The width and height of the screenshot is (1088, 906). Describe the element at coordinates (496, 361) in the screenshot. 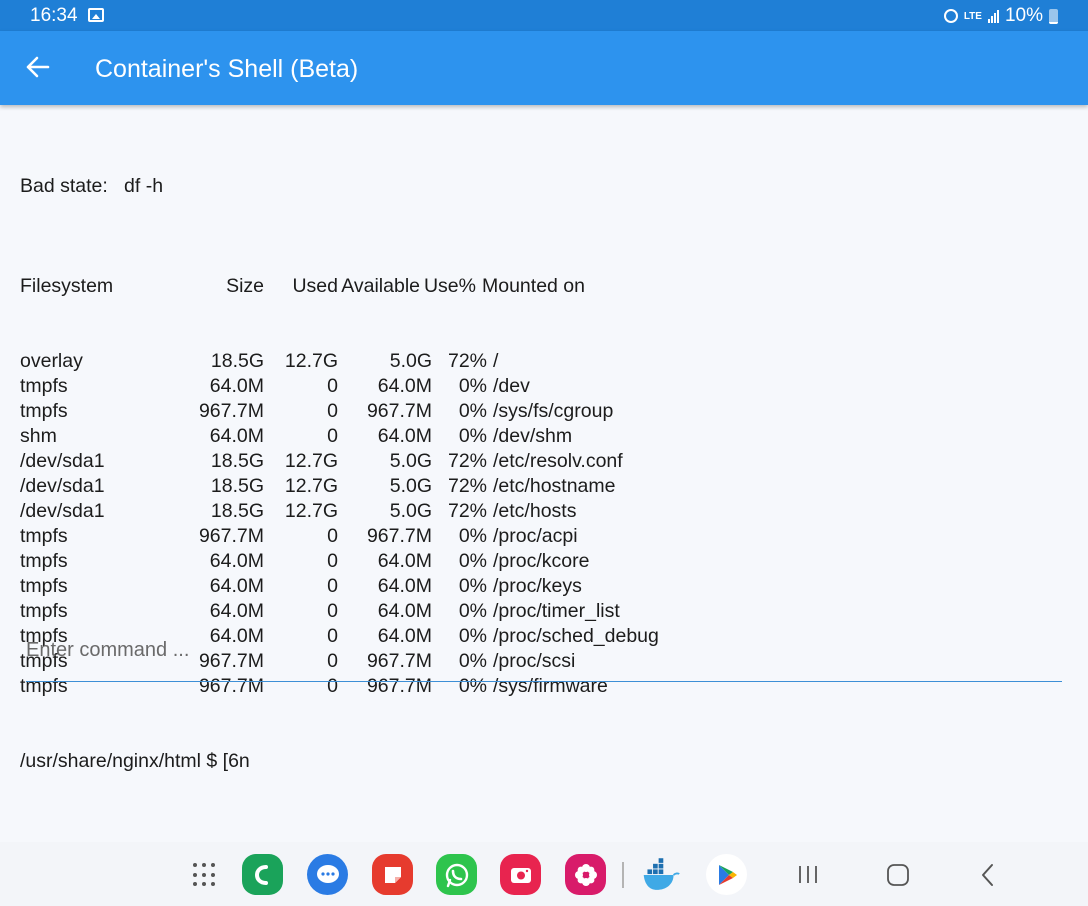

I see `cell-mounted-on: /` at that location.